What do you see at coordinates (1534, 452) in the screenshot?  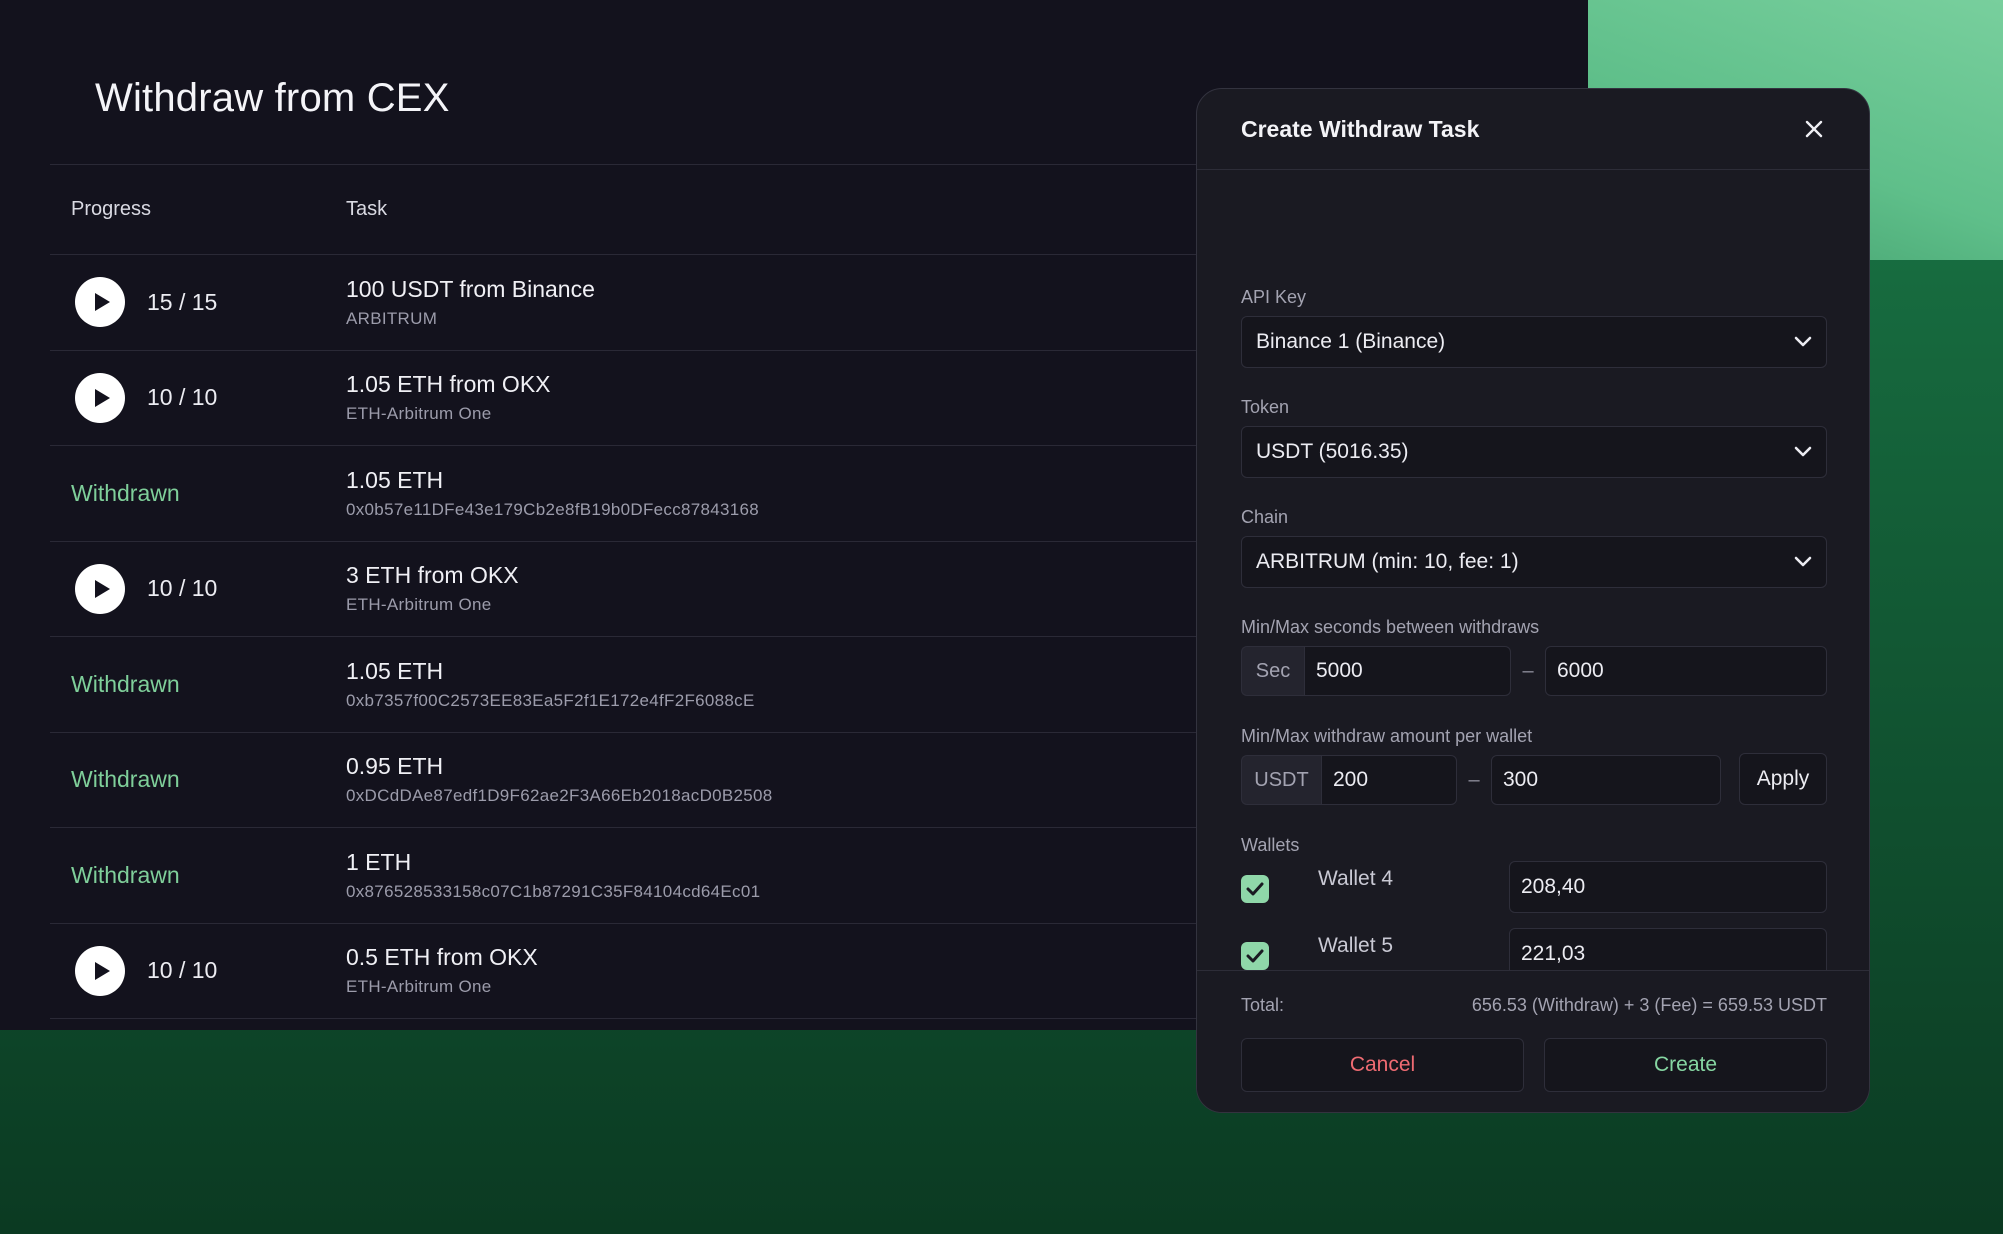 I see `token-select: USDT (5016.35)` at bounding box center [1534, 452].